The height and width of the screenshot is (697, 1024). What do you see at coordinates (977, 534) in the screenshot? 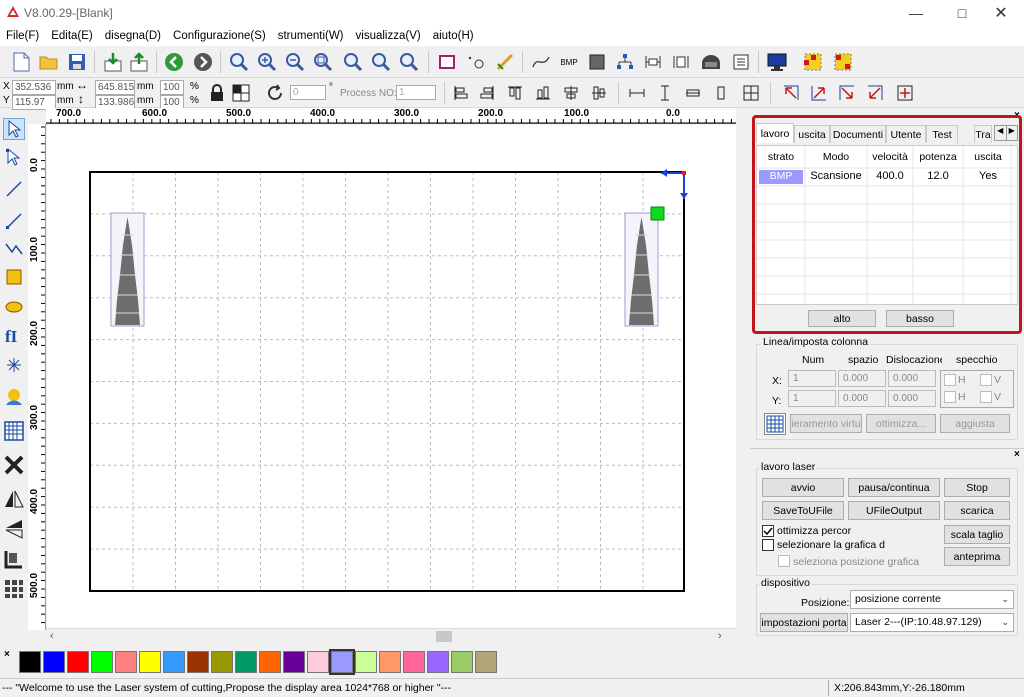
I see `scale-cut-button: scala taglio` at bounding box center [977, 534].